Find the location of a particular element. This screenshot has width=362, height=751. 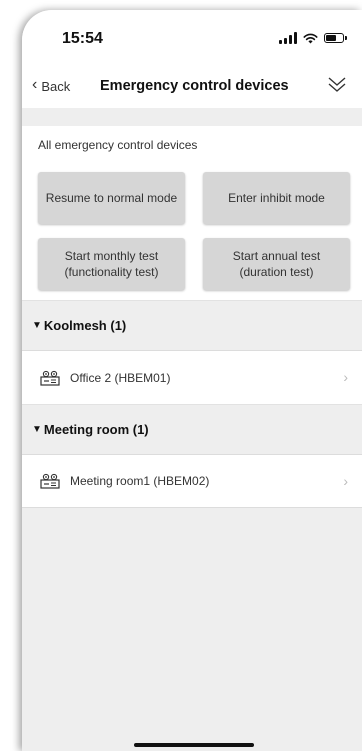

panel-label: All emergency control devices is located at coordinates (118, 145).